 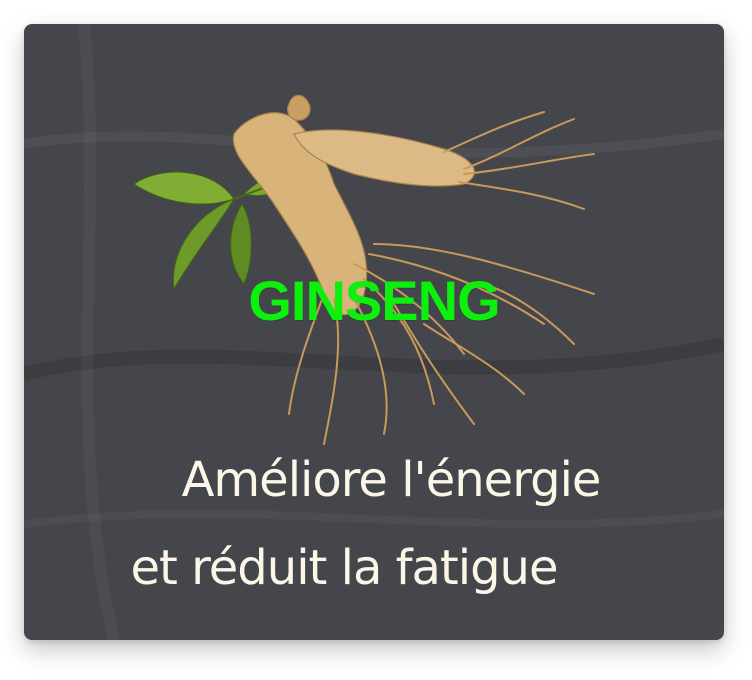 What do you see at coordinates (374, 300) in the screenshot?
I see `product-name: GINSENG` at bounding box center [374, 300].